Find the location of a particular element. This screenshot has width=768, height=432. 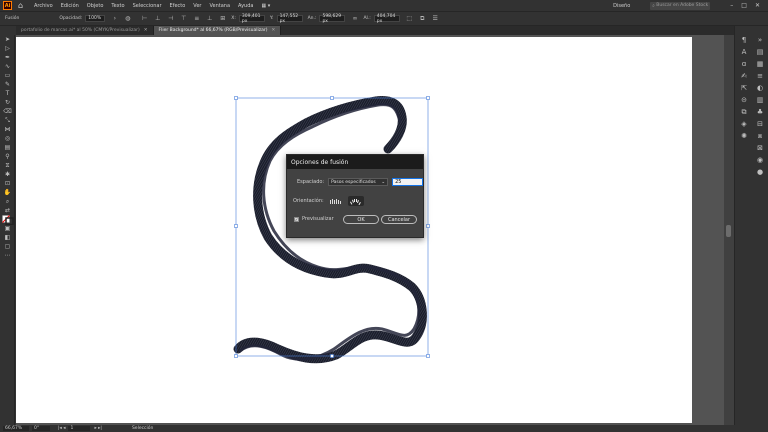

next-artboard-icon: ▸ ▸| is located at coordinates (97, 428).